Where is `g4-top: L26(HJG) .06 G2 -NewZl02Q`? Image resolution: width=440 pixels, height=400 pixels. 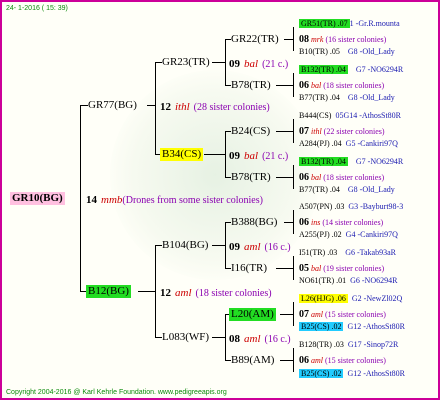
g4-top: L26(HJG) .06 G2 -NewZl02Q is located at coordinates (350, 298).